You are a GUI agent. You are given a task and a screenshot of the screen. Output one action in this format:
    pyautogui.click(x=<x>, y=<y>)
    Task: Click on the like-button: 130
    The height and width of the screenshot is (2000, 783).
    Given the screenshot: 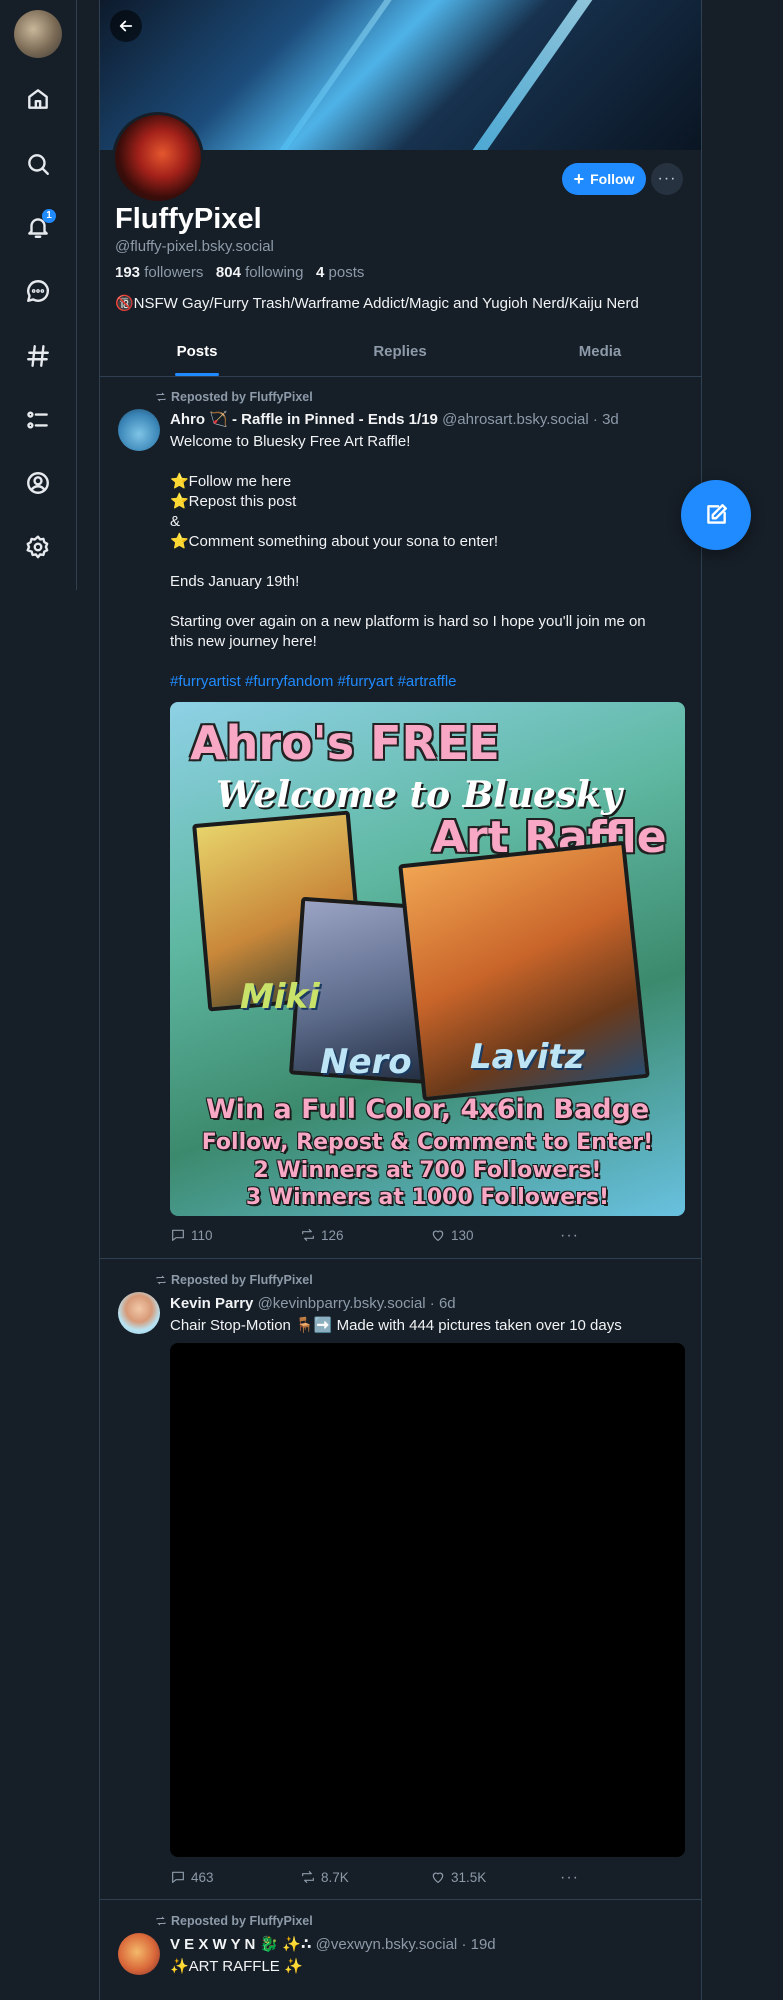 What is the action you would take?
    pyautogui.click(x=452, y=1235)
    